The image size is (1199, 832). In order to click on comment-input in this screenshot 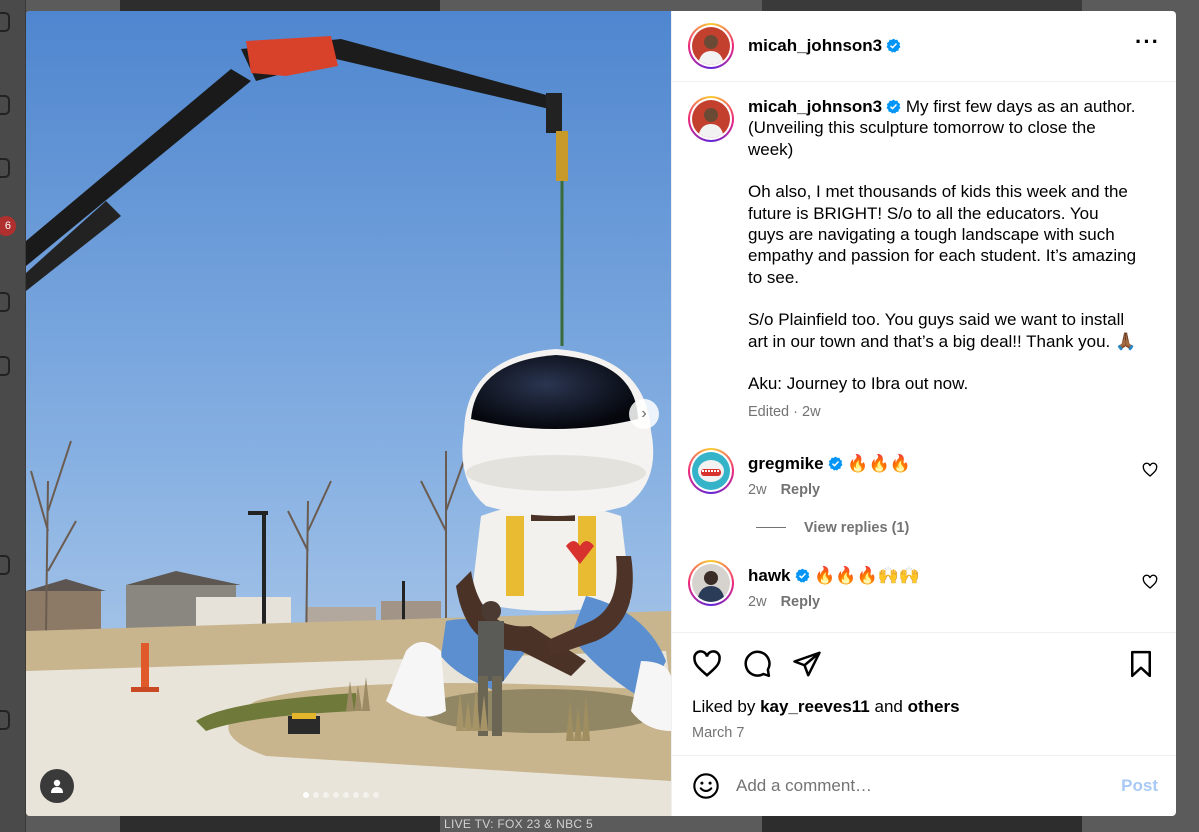, I will do `click(929, 786)`.